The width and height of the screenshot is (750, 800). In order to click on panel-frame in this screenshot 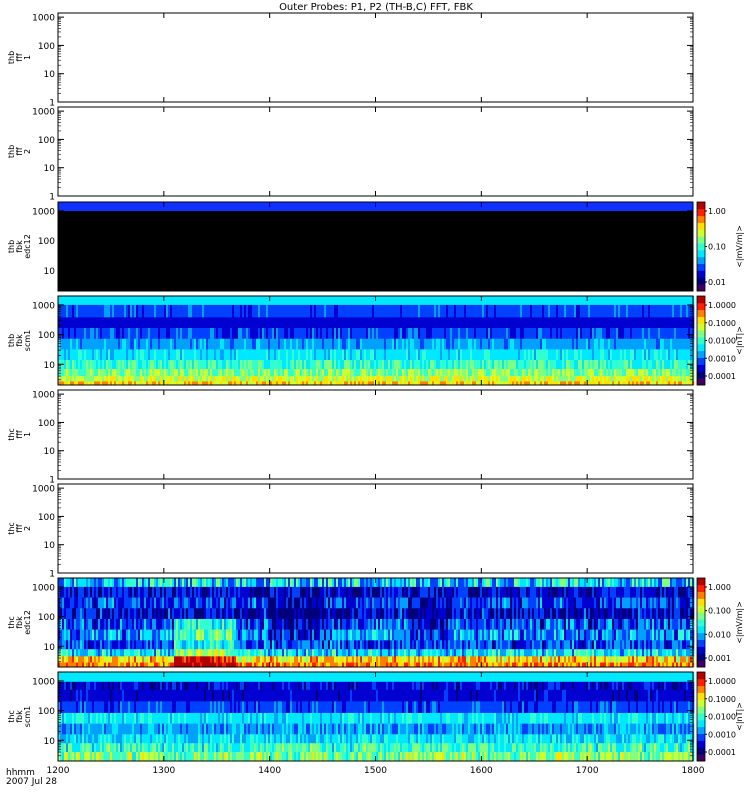, I will do `click(375, 434)`.